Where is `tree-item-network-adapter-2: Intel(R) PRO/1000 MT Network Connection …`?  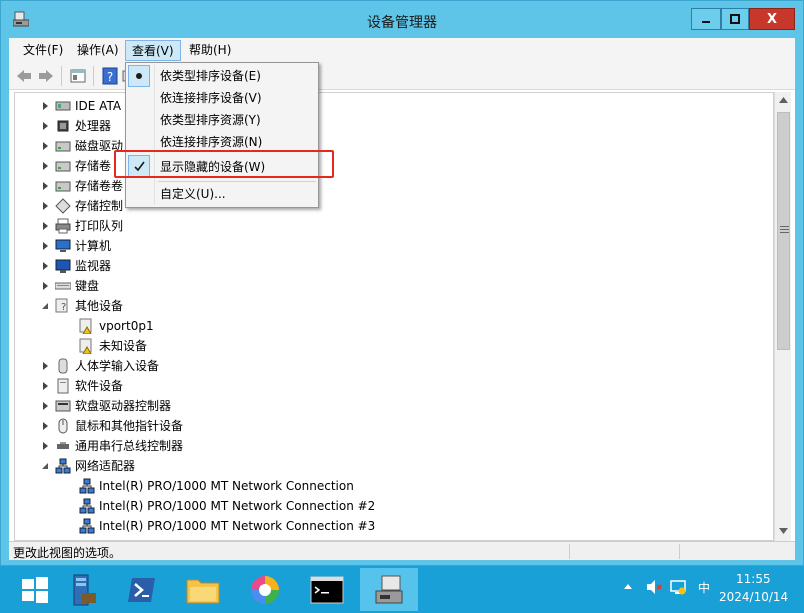 tree-item-network-adapter-2: Intel(R) PRO/1000 MT Network Connection … is located at coordinates (365, 506).